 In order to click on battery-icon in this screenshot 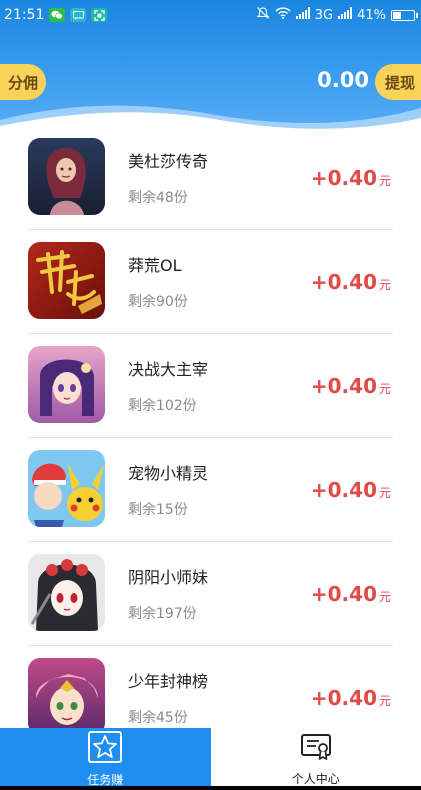, I will do `click(404, 15)`.